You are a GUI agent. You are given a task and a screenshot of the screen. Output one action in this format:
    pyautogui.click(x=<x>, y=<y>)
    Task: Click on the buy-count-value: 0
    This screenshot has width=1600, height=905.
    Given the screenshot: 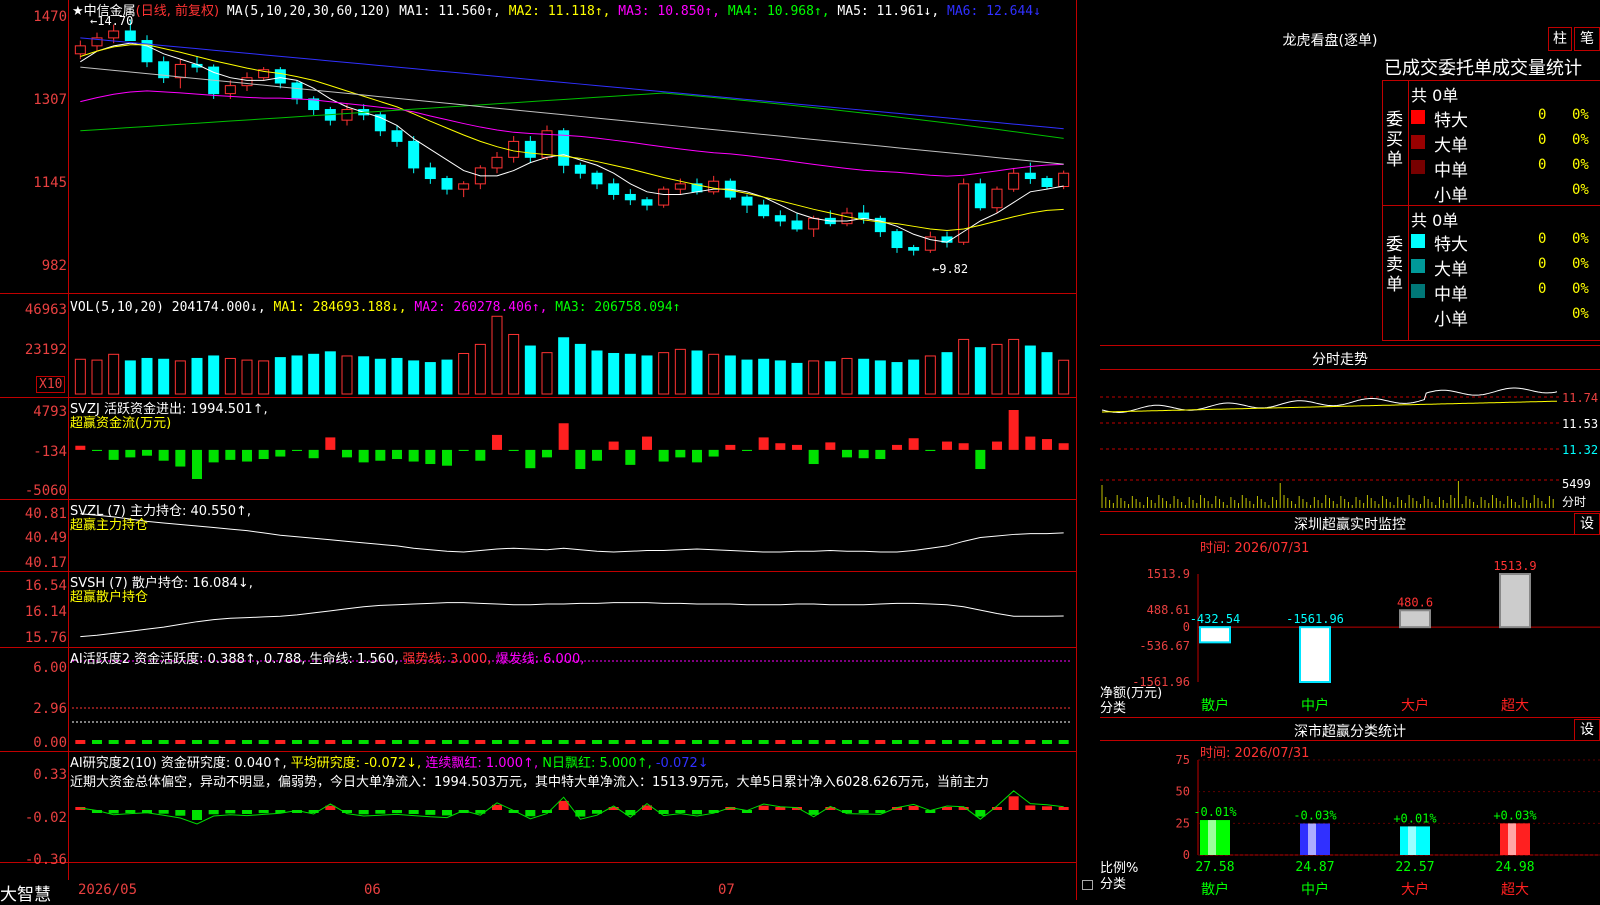 What is the action you would take?
    pyautogui.click(x=1542, y=165)
    